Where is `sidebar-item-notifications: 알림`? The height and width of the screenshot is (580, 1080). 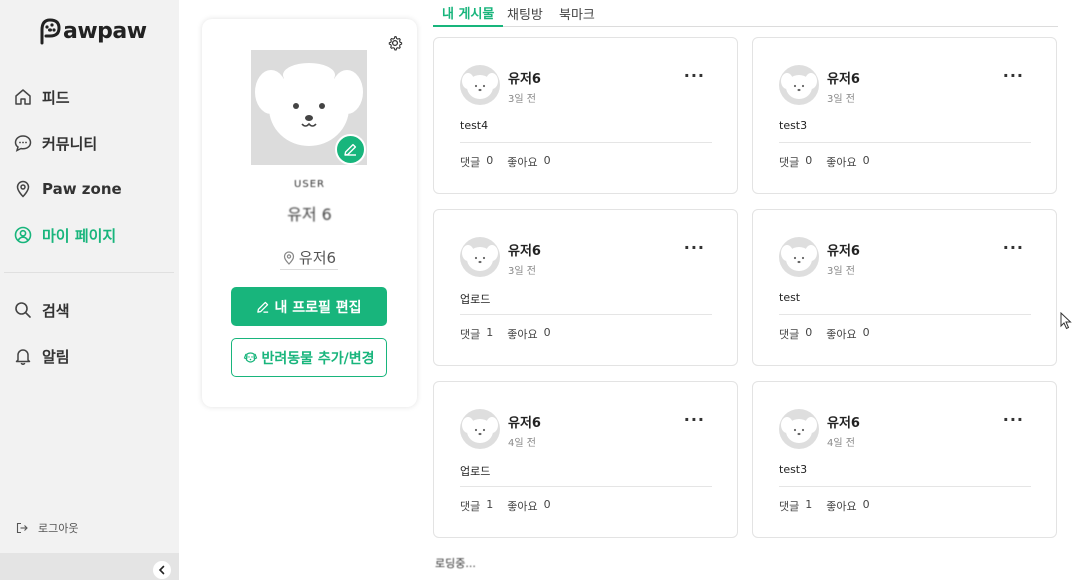 sidebar-item-notifications: 알림 is located at coordinates (93, 356).